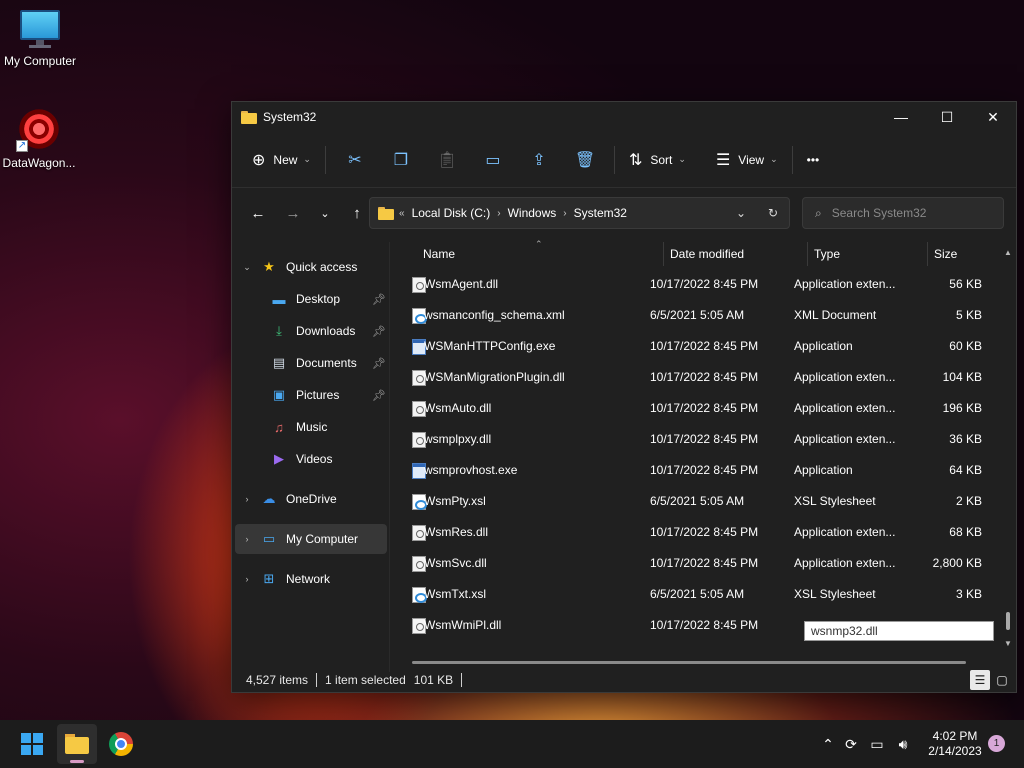 The height and width of the screenshot is (768, 1024). What do you see at coordinates (870, 254) in the screenshot?
I see `column-header-type: Type` at bounding box center [870, 254].